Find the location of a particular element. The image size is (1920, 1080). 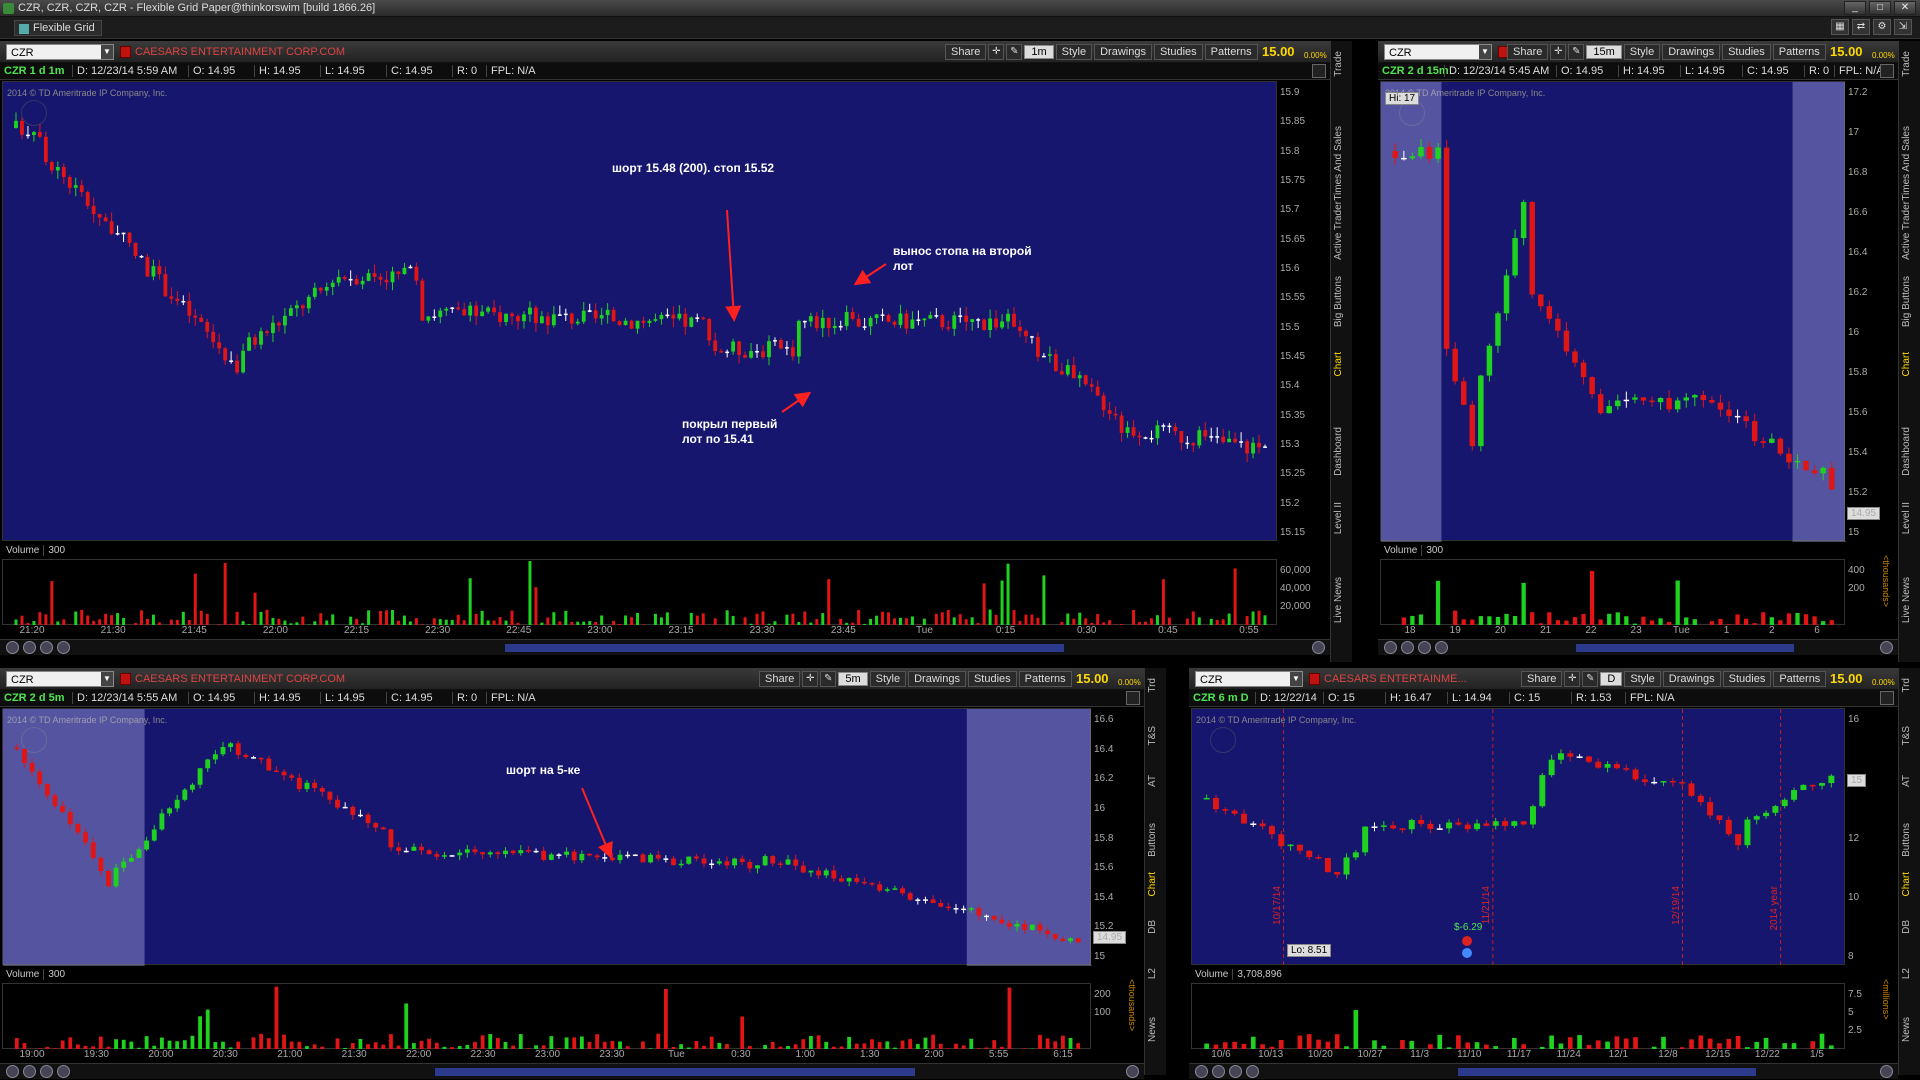

link-icon: ⇄ is located at coordinates (1861, 27).